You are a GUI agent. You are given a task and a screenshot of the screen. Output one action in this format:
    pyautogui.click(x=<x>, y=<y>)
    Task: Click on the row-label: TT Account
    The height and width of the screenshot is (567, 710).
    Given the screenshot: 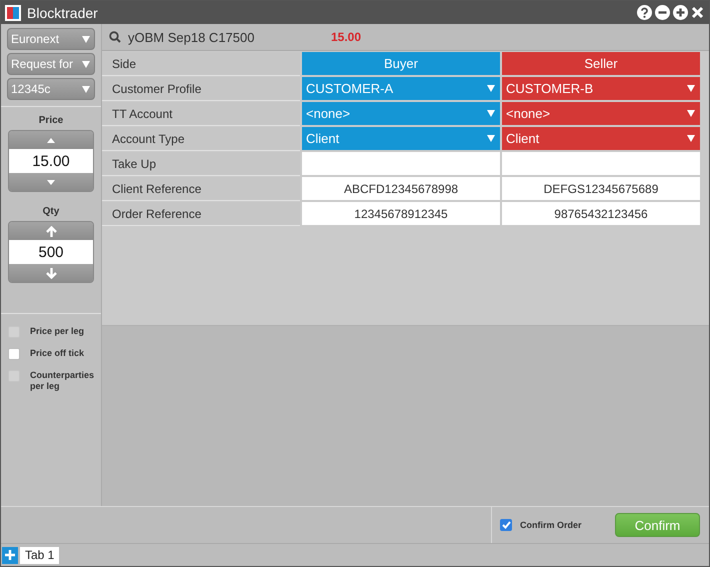 What is the action you would take?
    pyautogui.click(x=201, y=113)
    